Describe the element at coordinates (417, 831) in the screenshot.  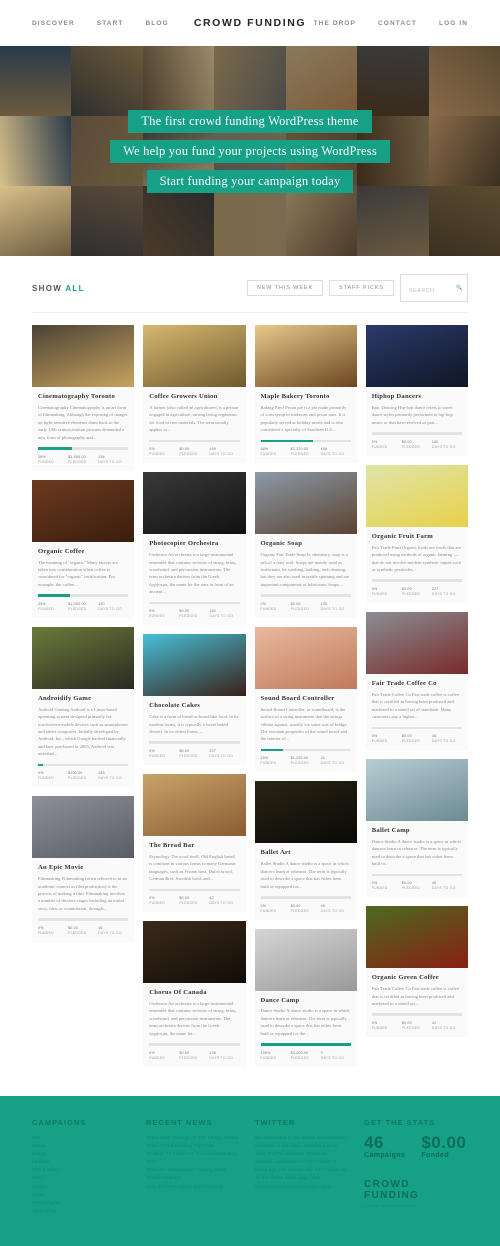
I see `project-title: Ballet Camp` at that location.